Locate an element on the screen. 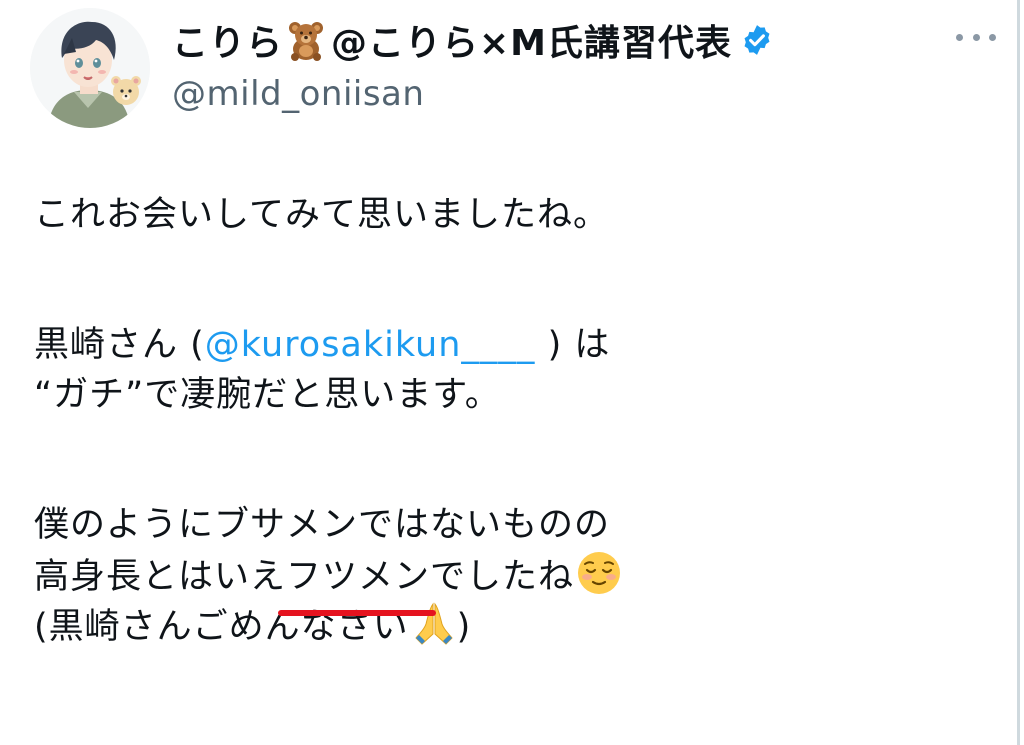 This screenshot has width=1024, height=745. tweet-text-segment: ) is located at coordinates (464, 627).